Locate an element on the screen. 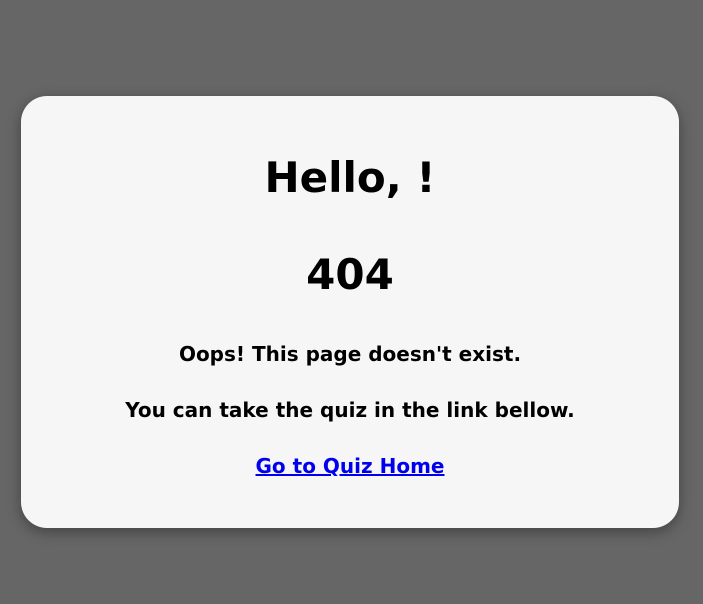 The image size is (703, 604). link-container: Go to Quiz Home is located at coordinates (350, 466).